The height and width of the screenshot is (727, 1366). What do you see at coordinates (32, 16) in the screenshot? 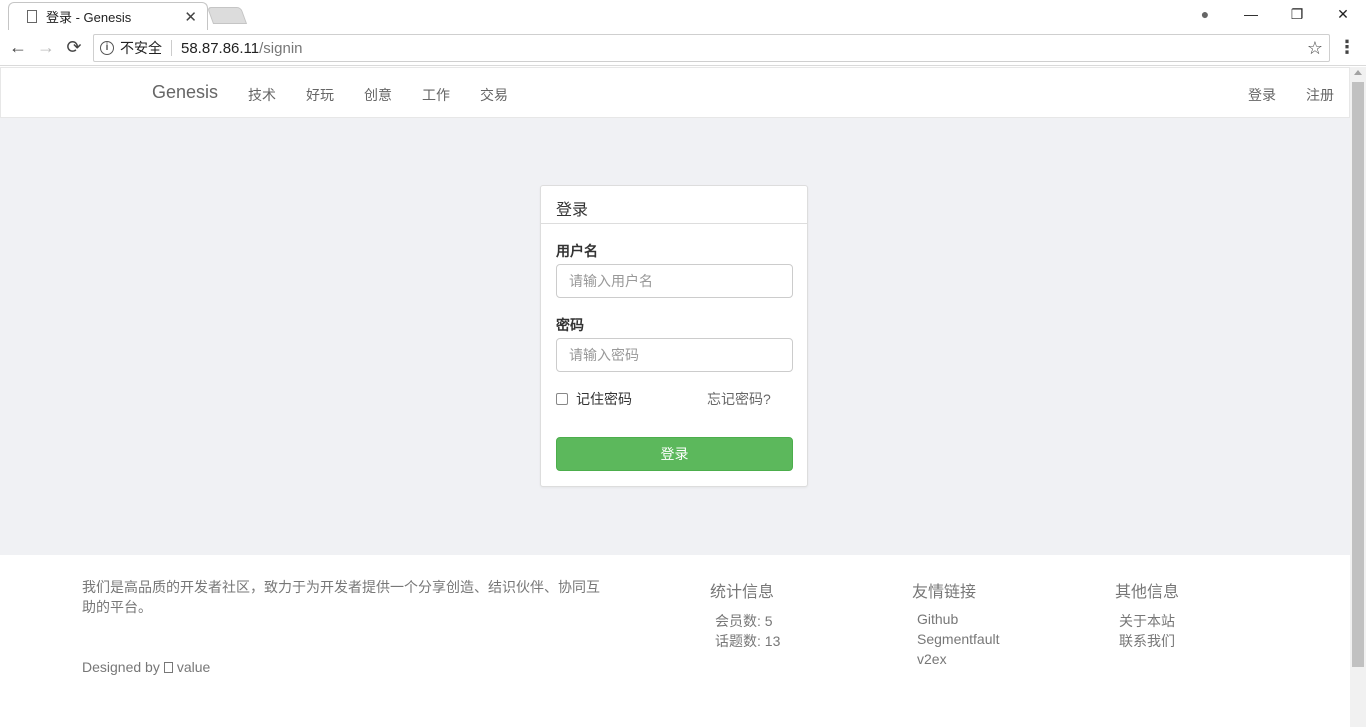
I see `page-icon` at bounding box center [32, 16].